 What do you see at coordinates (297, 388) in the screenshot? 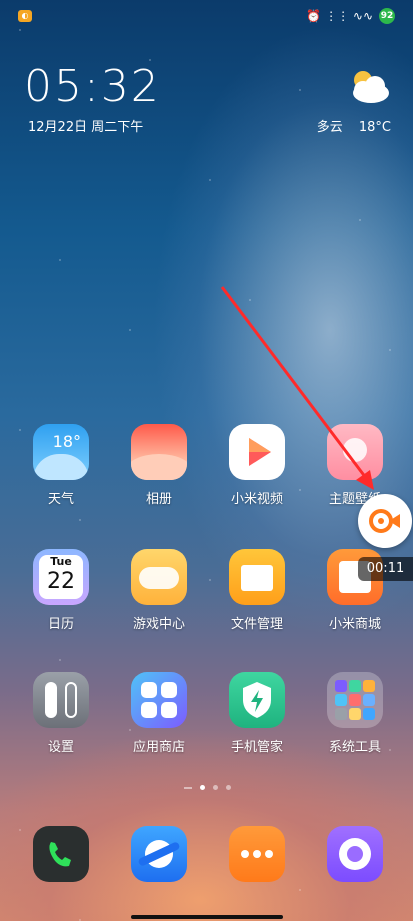
I see `annotation-arrow` at bounding box center [297, 388].